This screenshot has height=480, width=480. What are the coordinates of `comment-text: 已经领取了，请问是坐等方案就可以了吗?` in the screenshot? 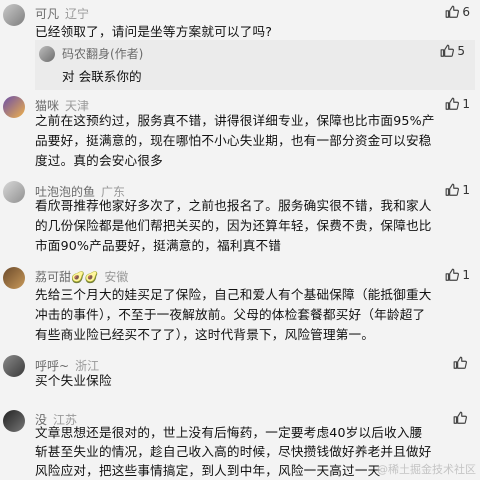 It's located at (154, 31).